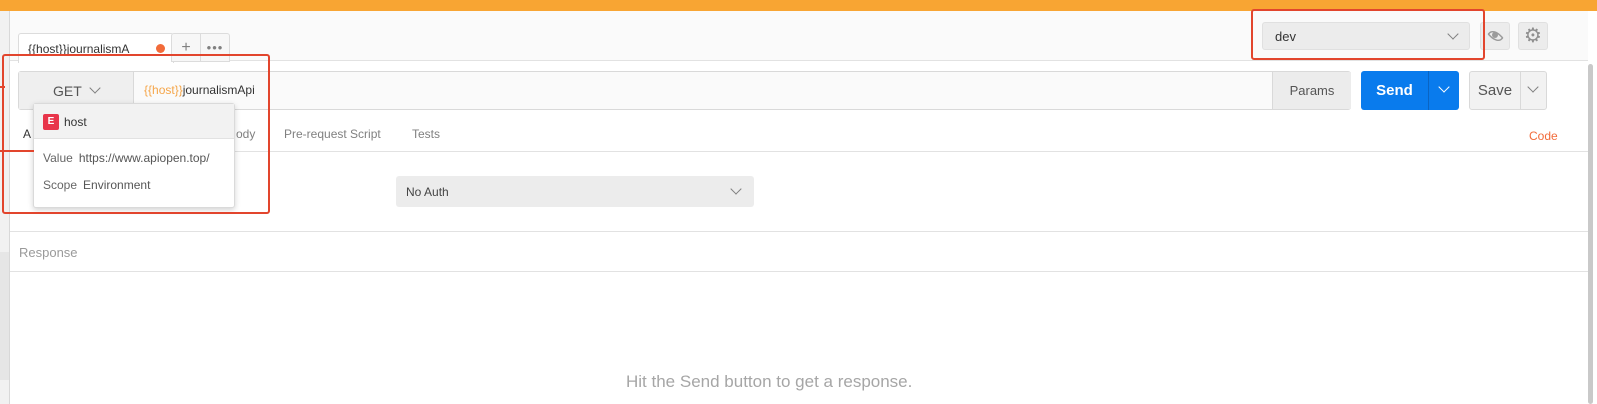  I want to click on eye-pupil-icon, so click(1495, 35).